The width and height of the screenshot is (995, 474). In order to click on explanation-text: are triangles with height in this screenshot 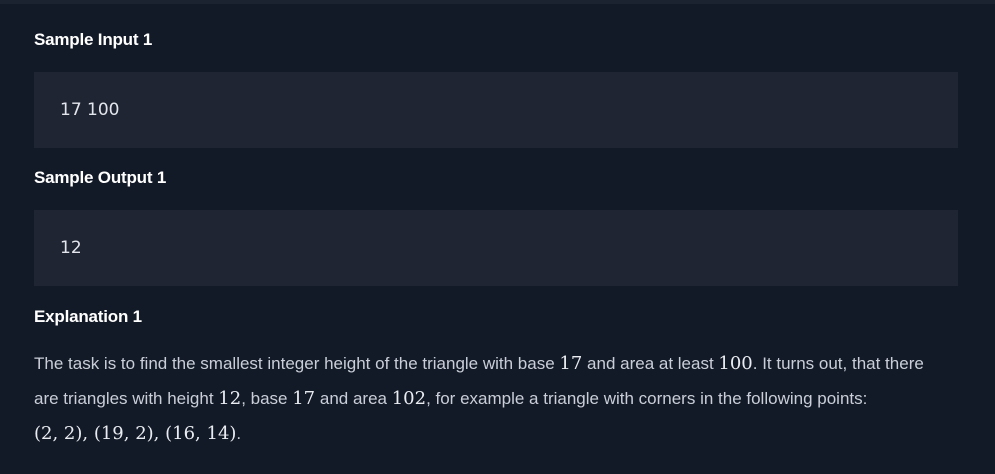, I will do `click(126, 398)`.